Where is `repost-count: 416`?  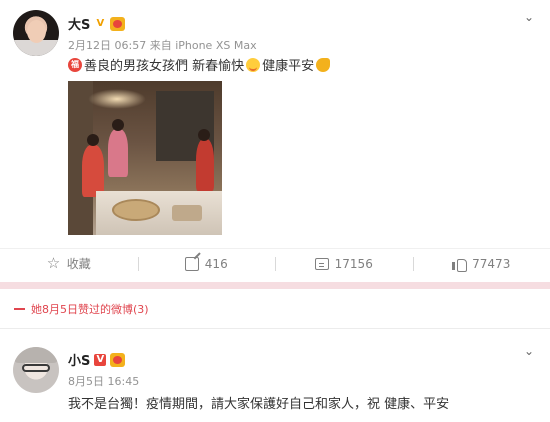 repost-count: 416 is located at coordinates (216, 263).